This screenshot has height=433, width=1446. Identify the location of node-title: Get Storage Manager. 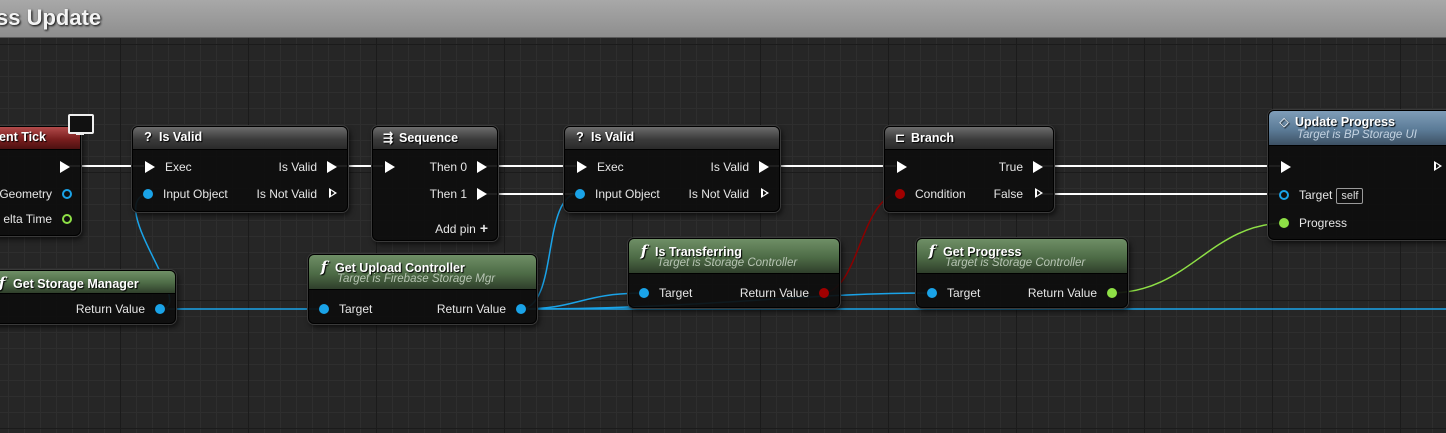
(76, 284).